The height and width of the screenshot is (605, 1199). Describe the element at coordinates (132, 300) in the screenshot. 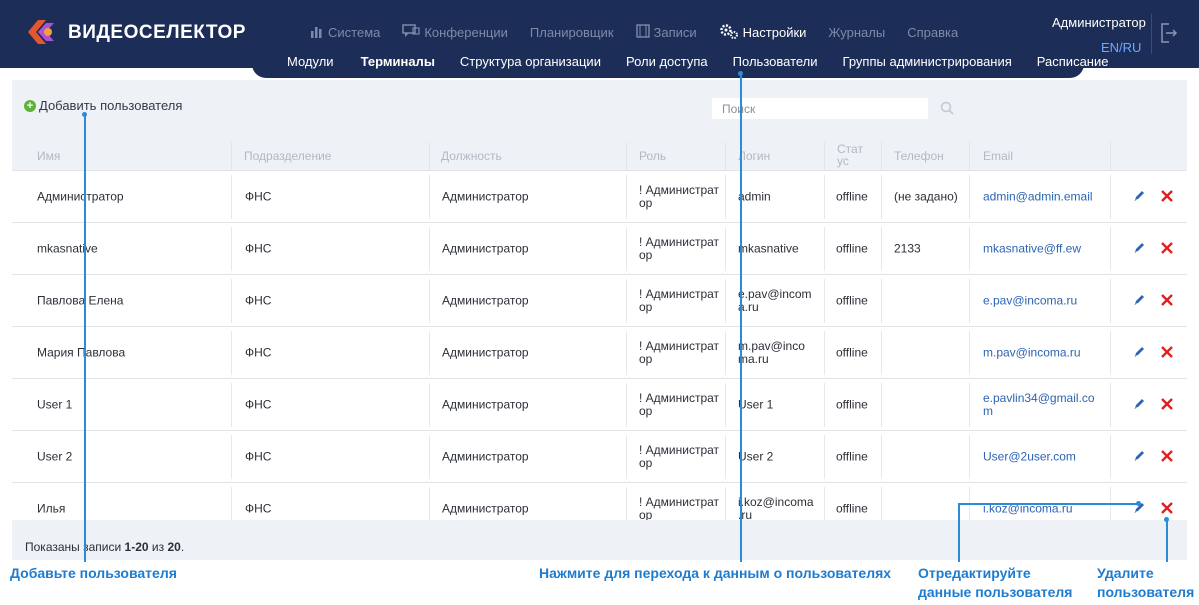

I see `cell-name: Павлова Елена` at that location.